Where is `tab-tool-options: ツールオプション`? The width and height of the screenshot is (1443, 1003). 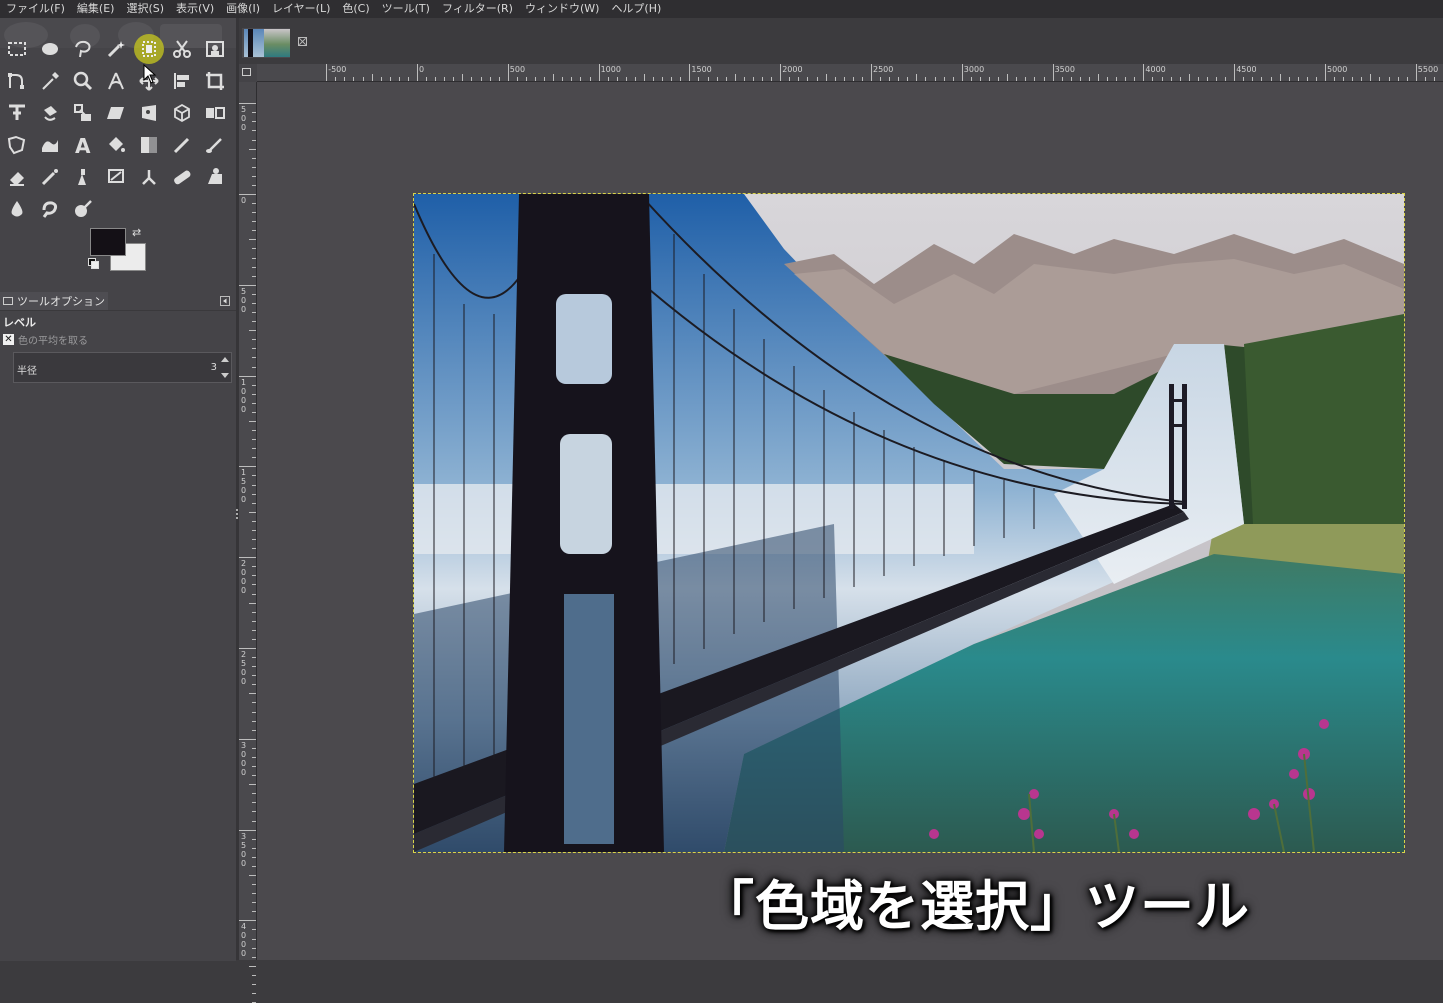
tab-tool-options: ツールオプション is located at coordinates (54, 301).